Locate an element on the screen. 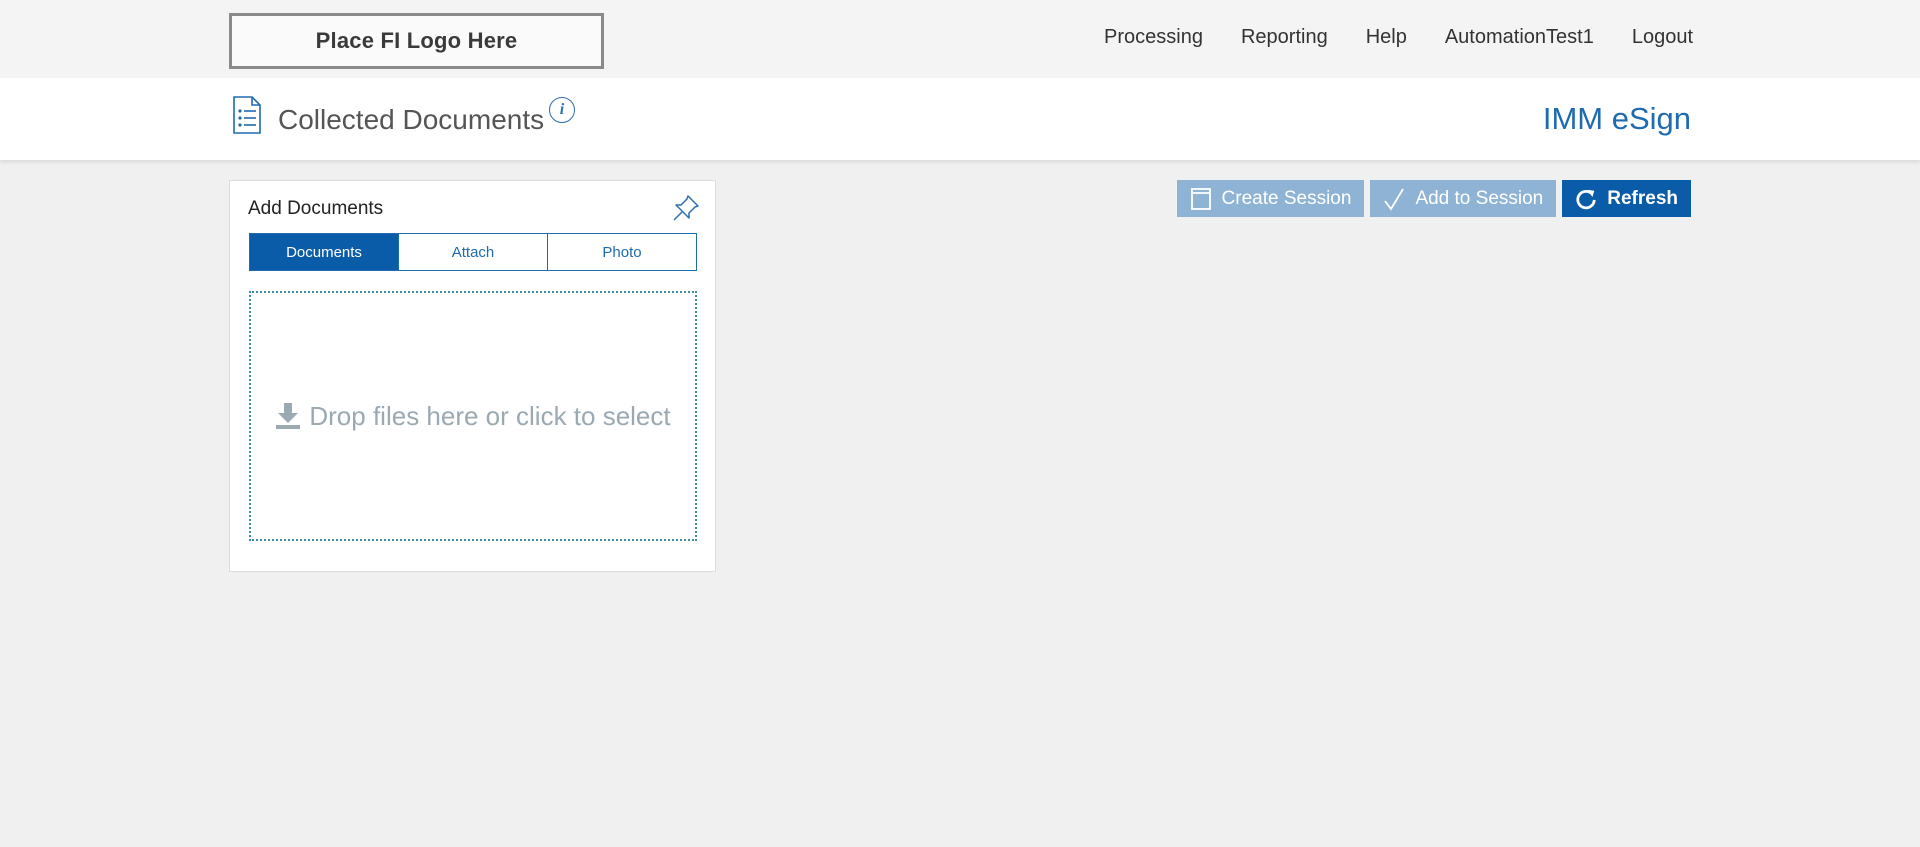 This screenshot has width=1920, height=847. create-session-button: Create Session is located at coordinates (1270, 198).